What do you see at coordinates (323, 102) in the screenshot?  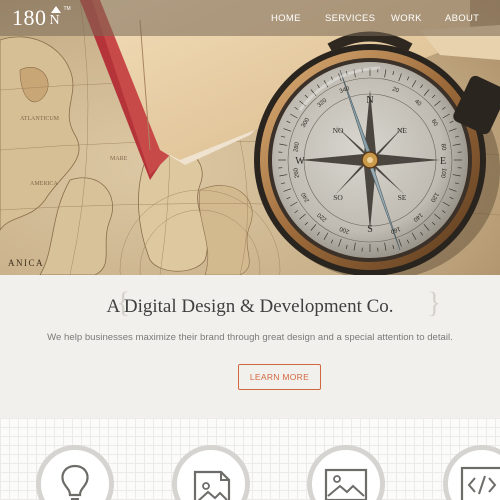 I see `compass-degree-label: 320` at bounding box center [323, 102].